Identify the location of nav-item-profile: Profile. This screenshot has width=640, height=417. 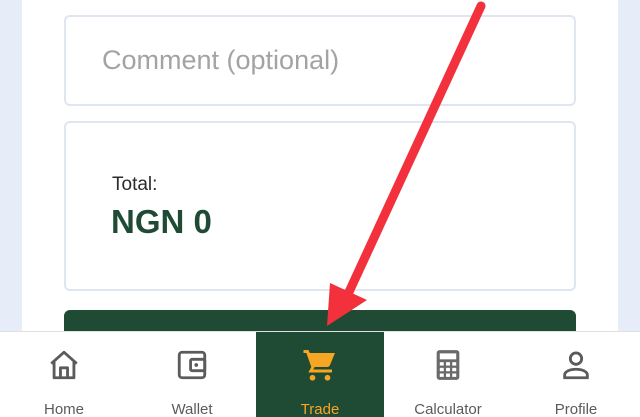
(576, 374).